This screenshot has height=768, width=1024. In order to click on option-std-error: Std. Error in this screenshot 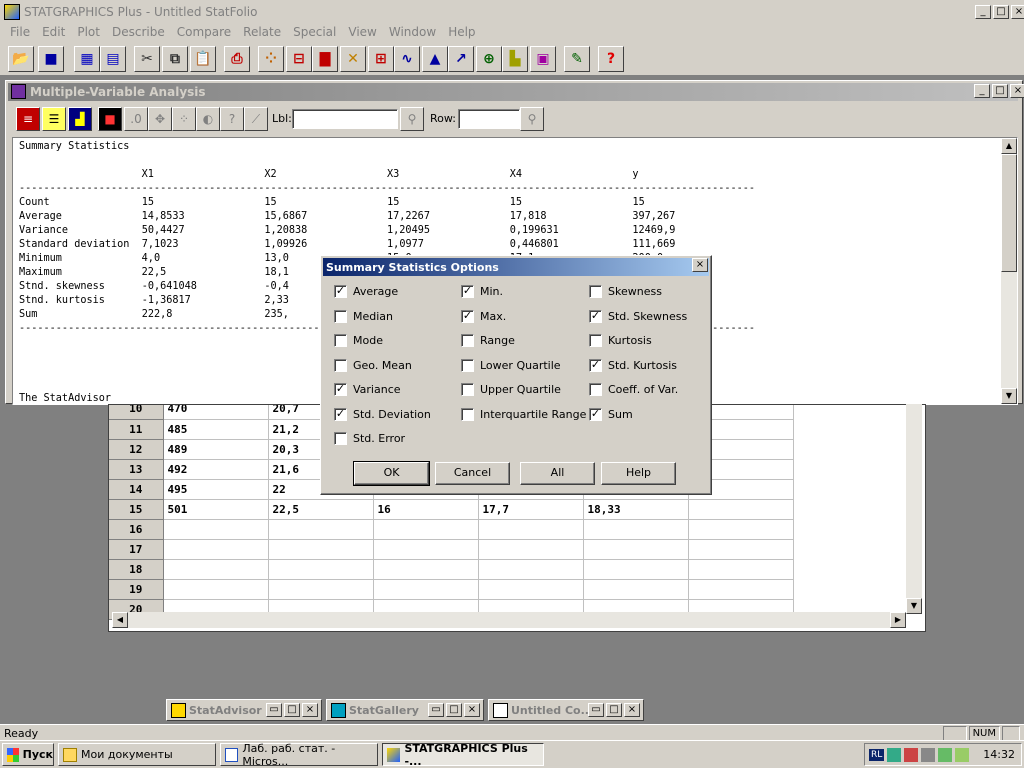, I will do `click(369, 438)`.